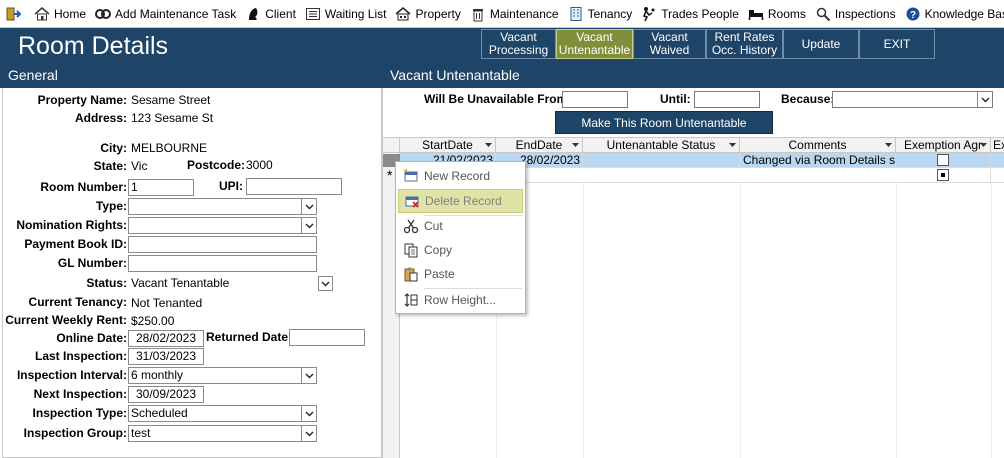  I want to click on menu-item-new-record: New Record, so click(460, 176).